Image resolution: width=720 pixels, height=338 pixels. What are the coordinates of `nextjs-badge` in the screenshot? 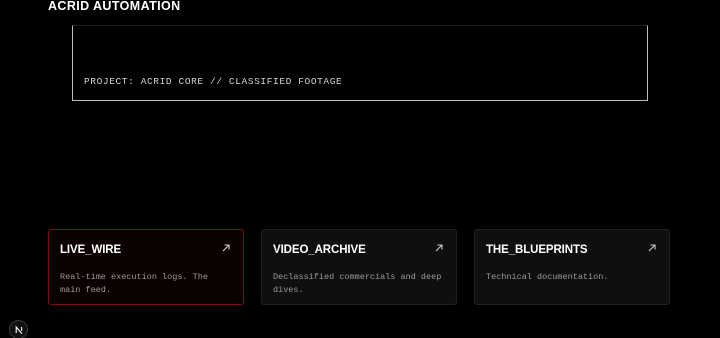 It's located at (18, 329).